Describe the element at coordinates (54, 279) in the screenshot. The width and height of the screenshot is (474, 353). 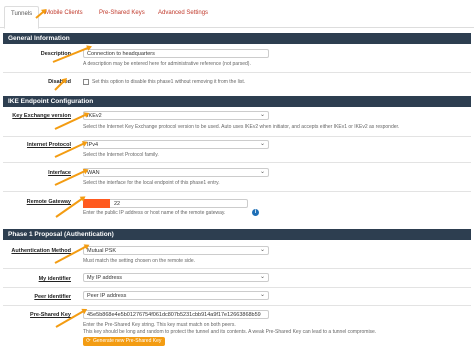
I see `my-identifier-label: My identifier` at that location.